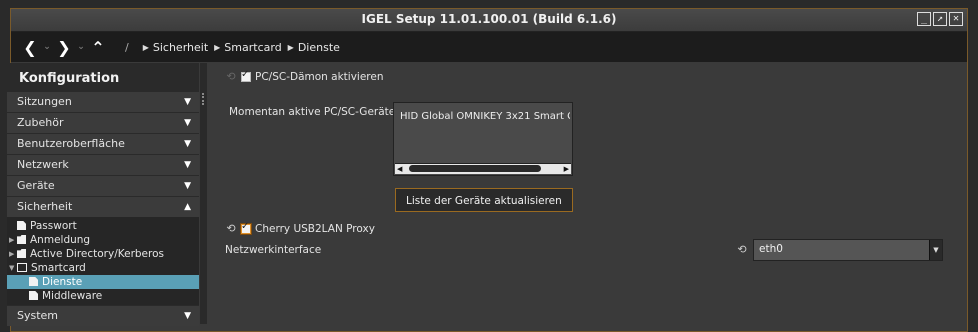 The image size is (978, 332). Describe the element at coordinates (103, 226) in the screenshot. I see `tree-item-passwort: Passwort` at that location.